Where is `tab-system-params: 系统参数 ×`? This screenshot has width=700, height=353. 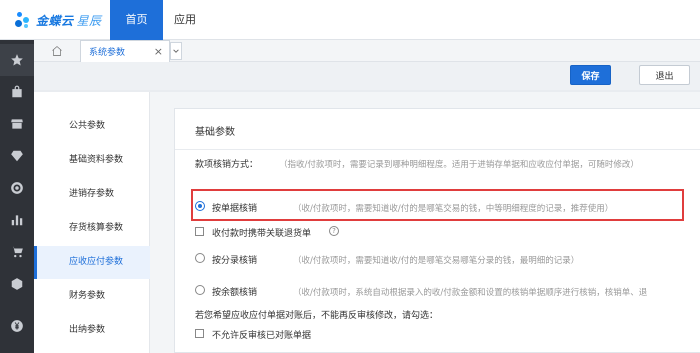
tab-system-params: 系统参数 × is located at coordinates (125, 51).